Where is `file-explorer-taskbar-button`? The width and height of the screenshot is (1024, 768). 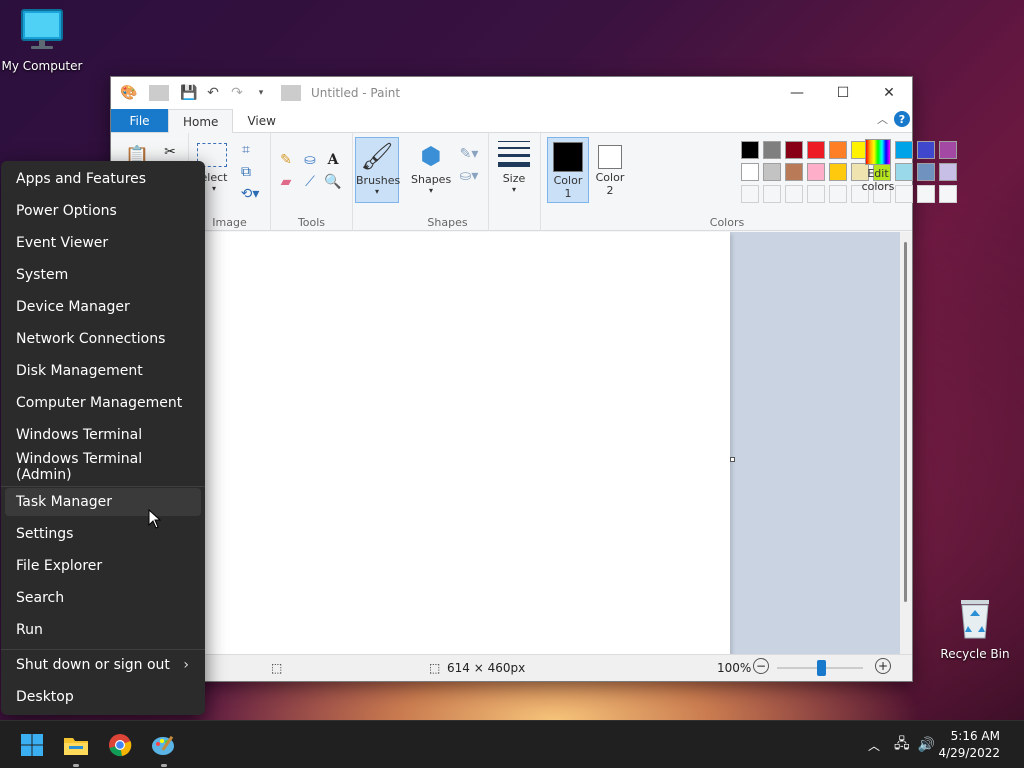
file-explorer-taskbar-button is located at coordinates (76, 748).